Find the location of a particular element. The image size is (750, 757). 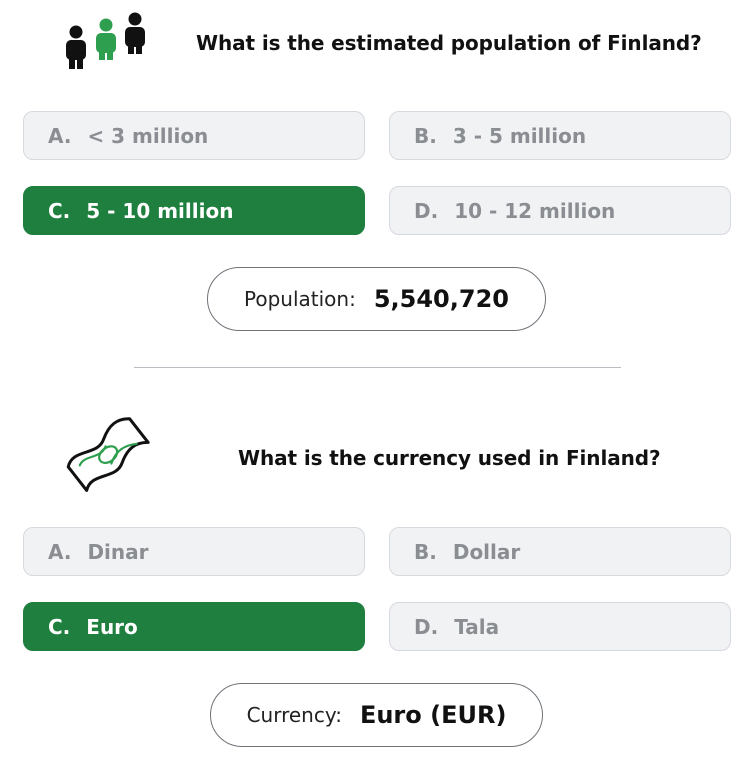

currency-result: Currency: Euro (EUR) is located at coordinates (376, 715).